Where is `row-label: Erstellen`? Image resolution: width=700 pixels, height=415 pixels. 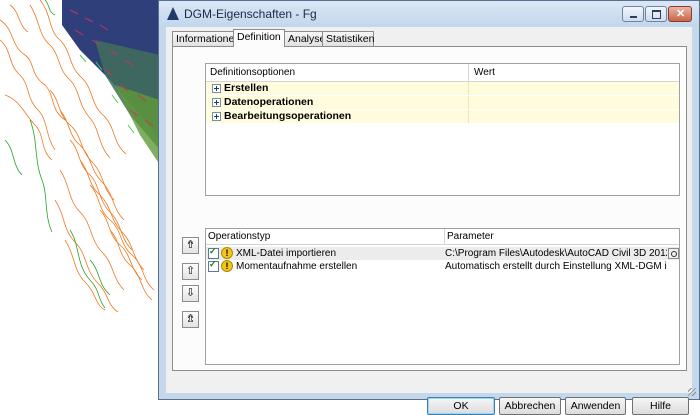 row-label: Erstellen is located at coordinates (246, 88).